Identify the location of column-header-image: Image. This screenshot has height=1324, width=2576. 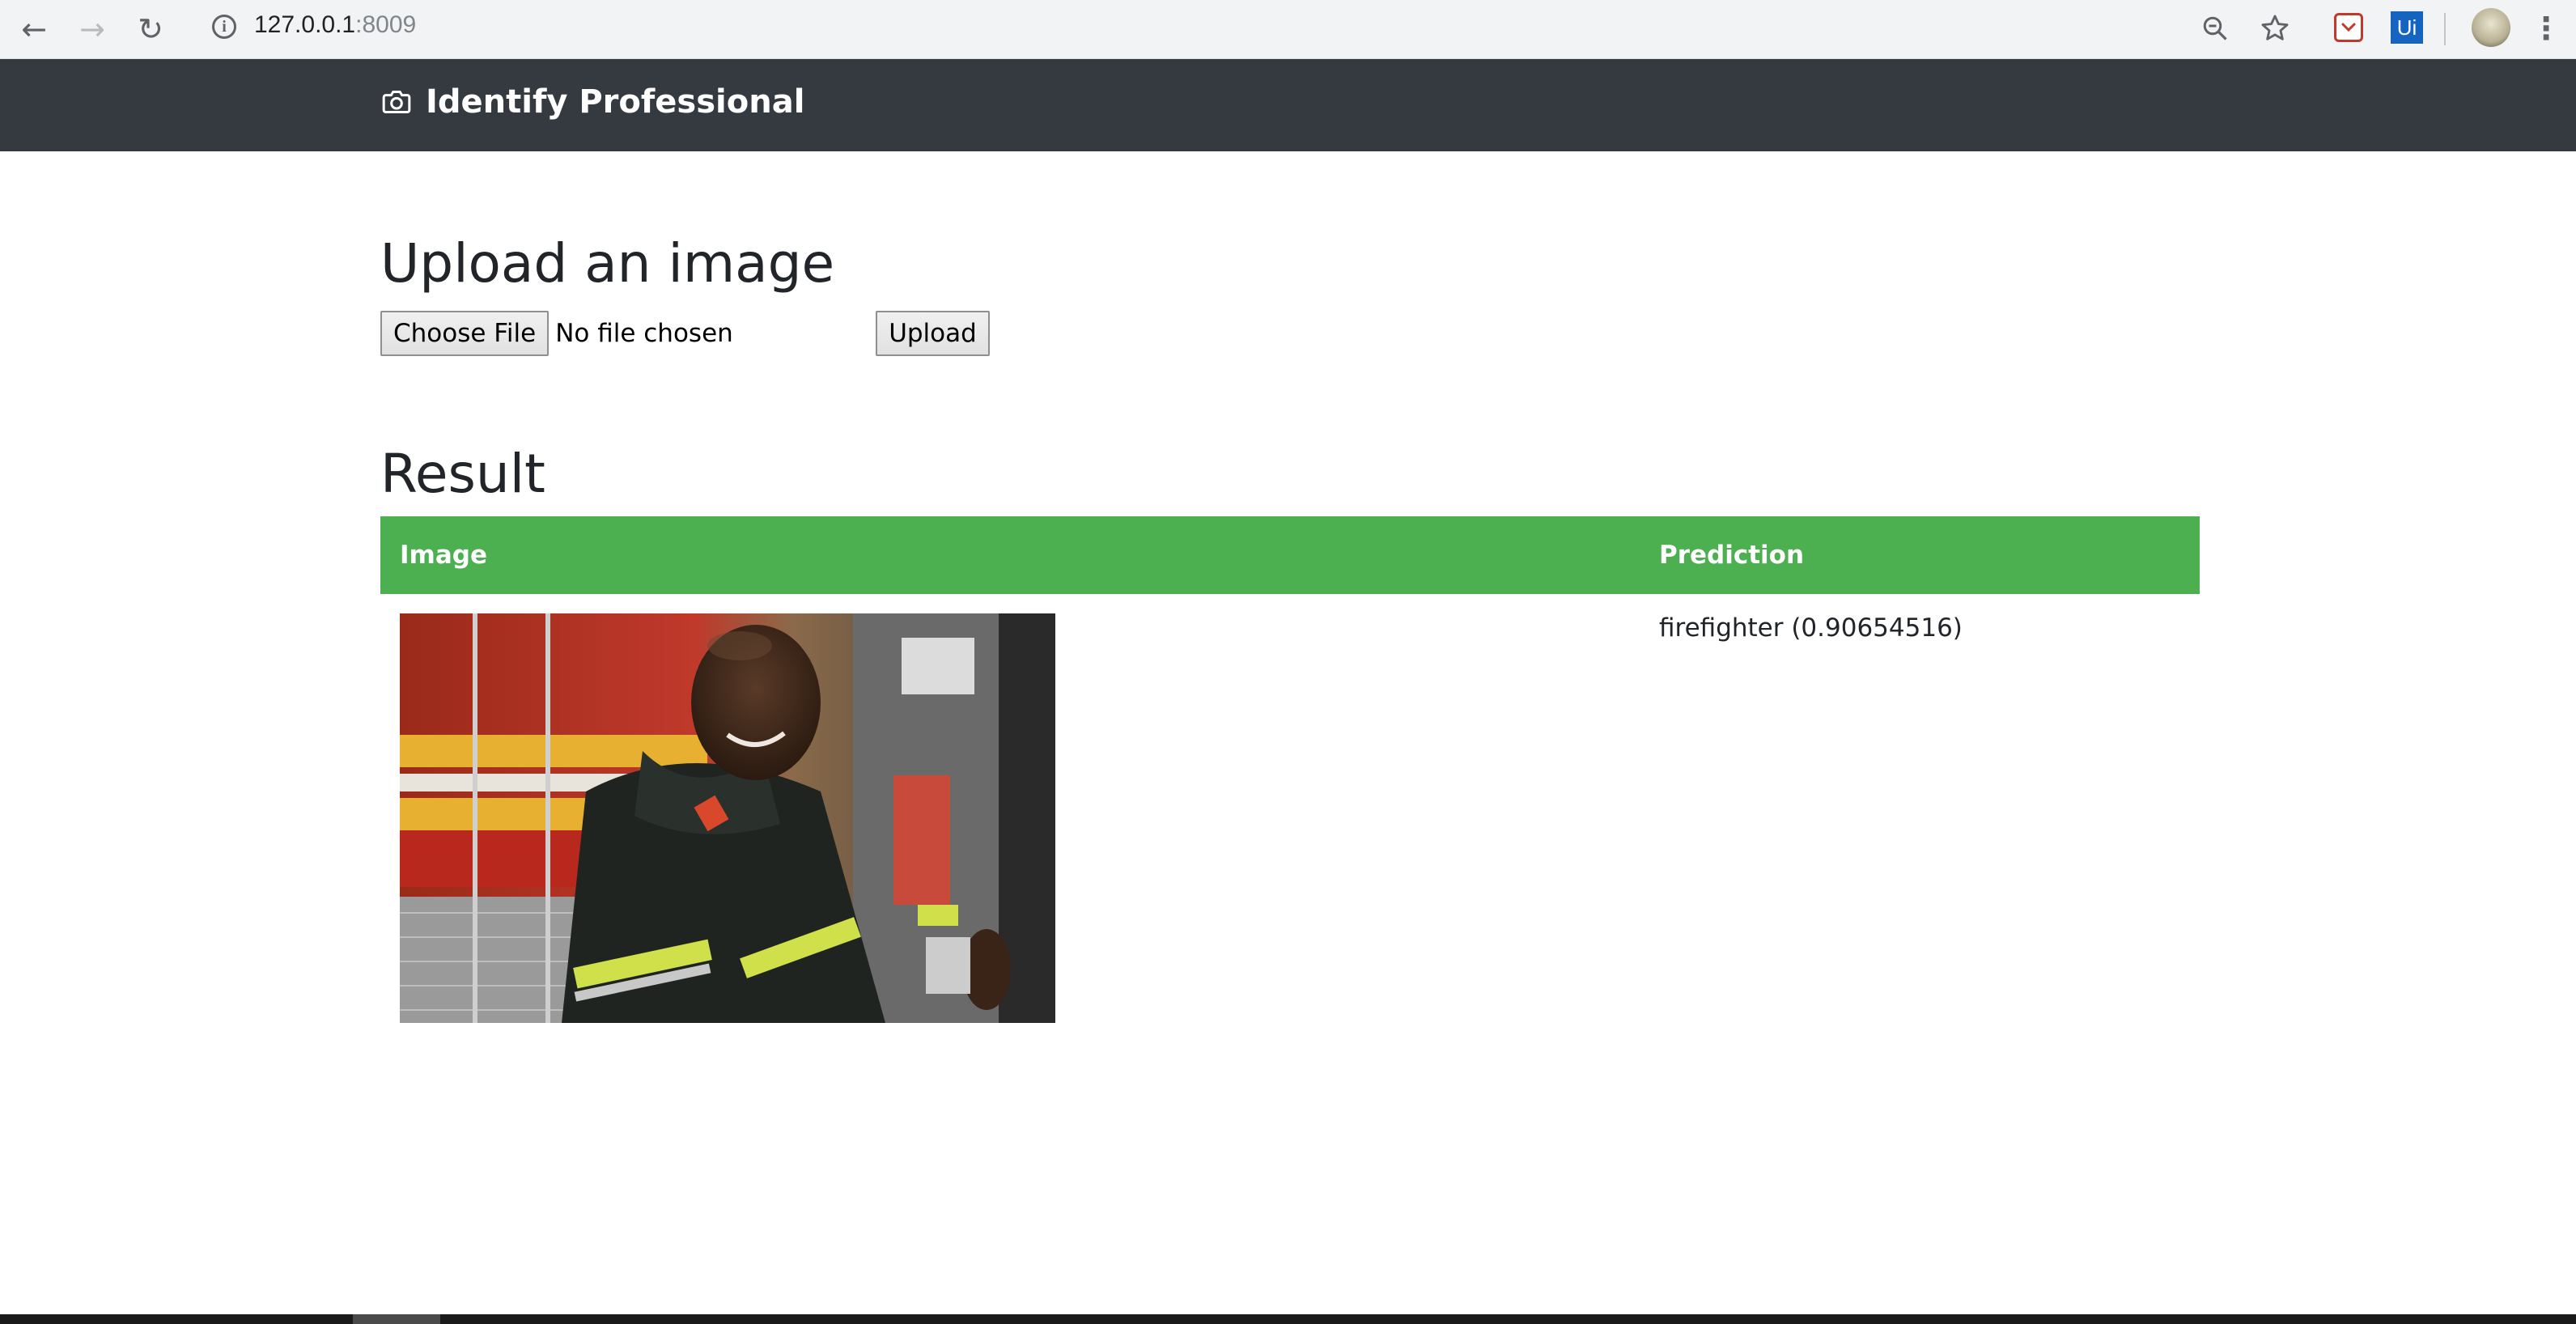
(1010, 555).